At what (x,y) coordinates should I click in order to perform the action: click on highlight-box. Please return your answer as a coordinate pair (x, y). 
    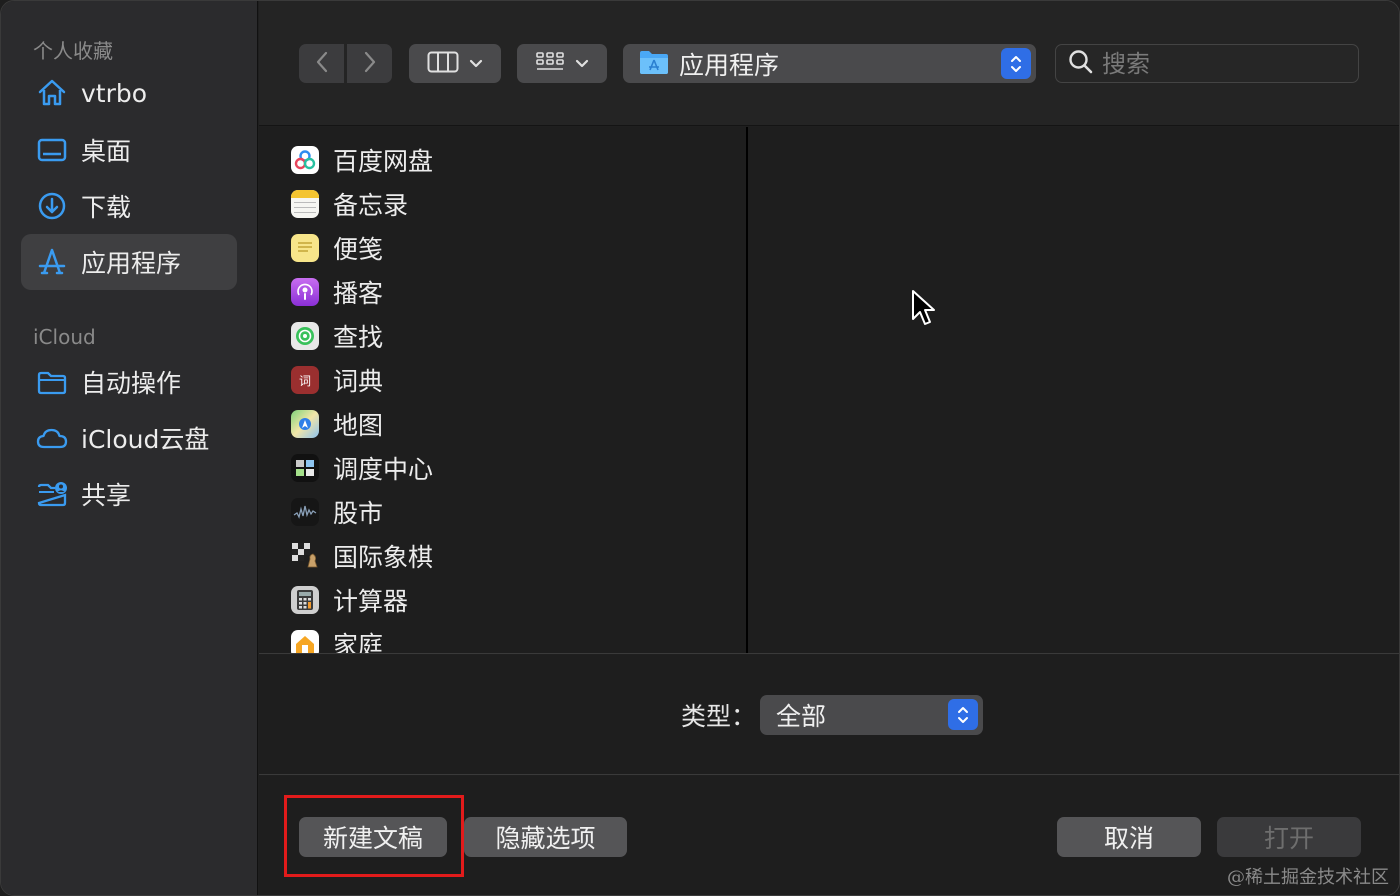
    Looking at the image, I should click on (374, 836).